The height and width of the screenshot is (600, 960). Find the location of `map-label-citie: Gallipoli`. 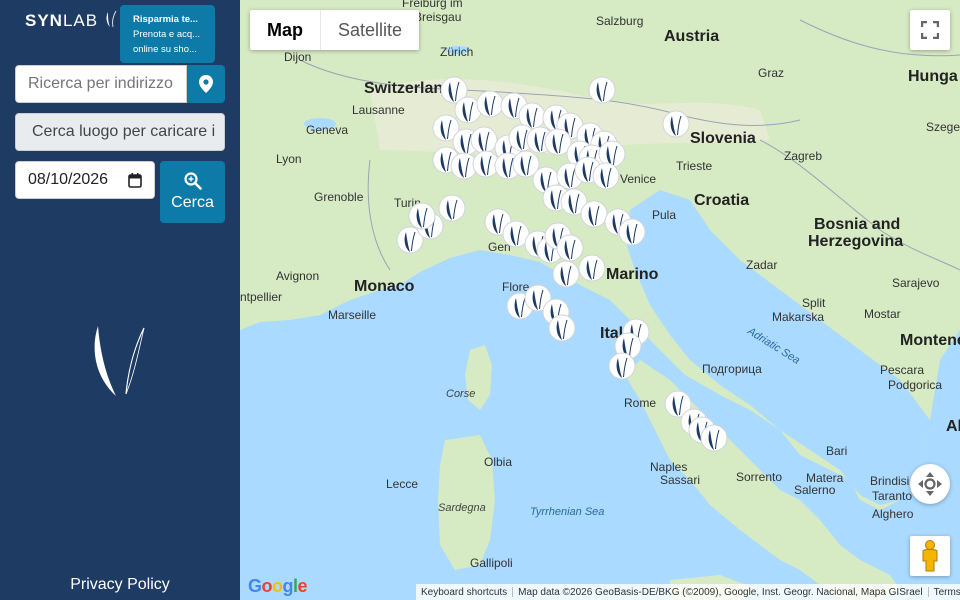

map-label-citie: Gallipoli is located at coordinates (491, 563).